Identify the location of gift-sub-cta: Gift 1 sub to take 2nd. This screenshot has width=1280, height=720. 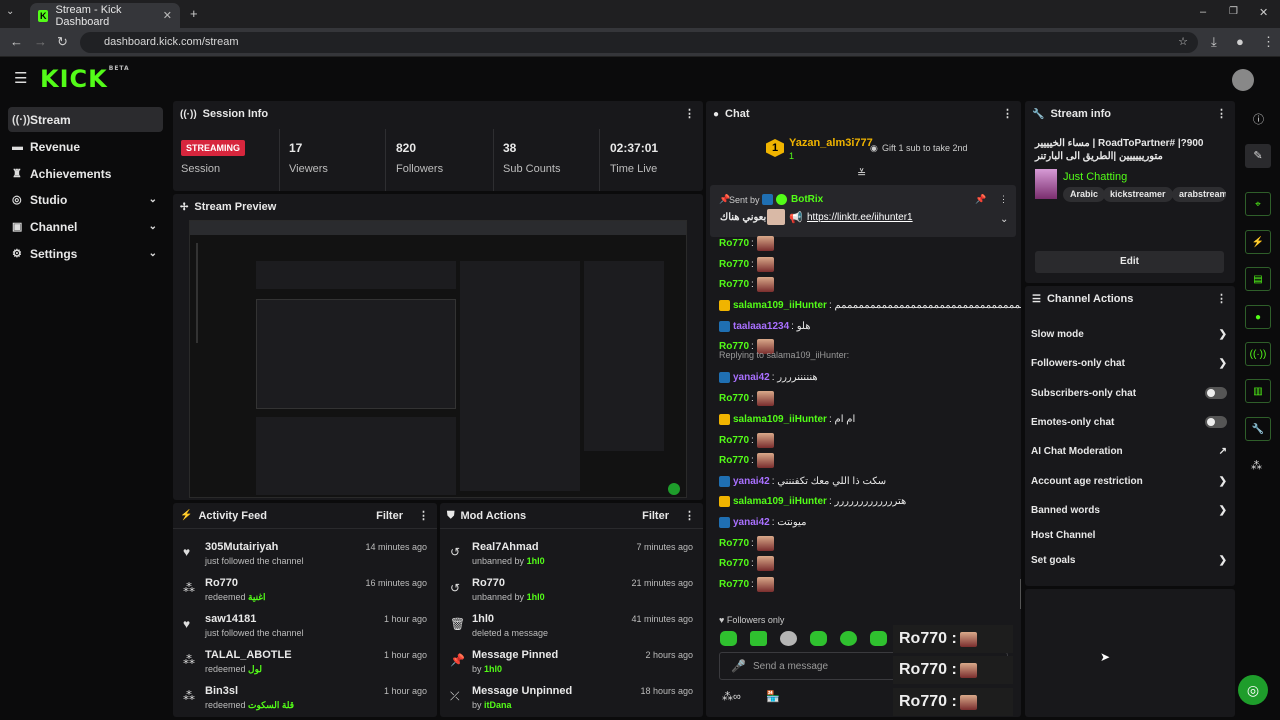
(925, 148).